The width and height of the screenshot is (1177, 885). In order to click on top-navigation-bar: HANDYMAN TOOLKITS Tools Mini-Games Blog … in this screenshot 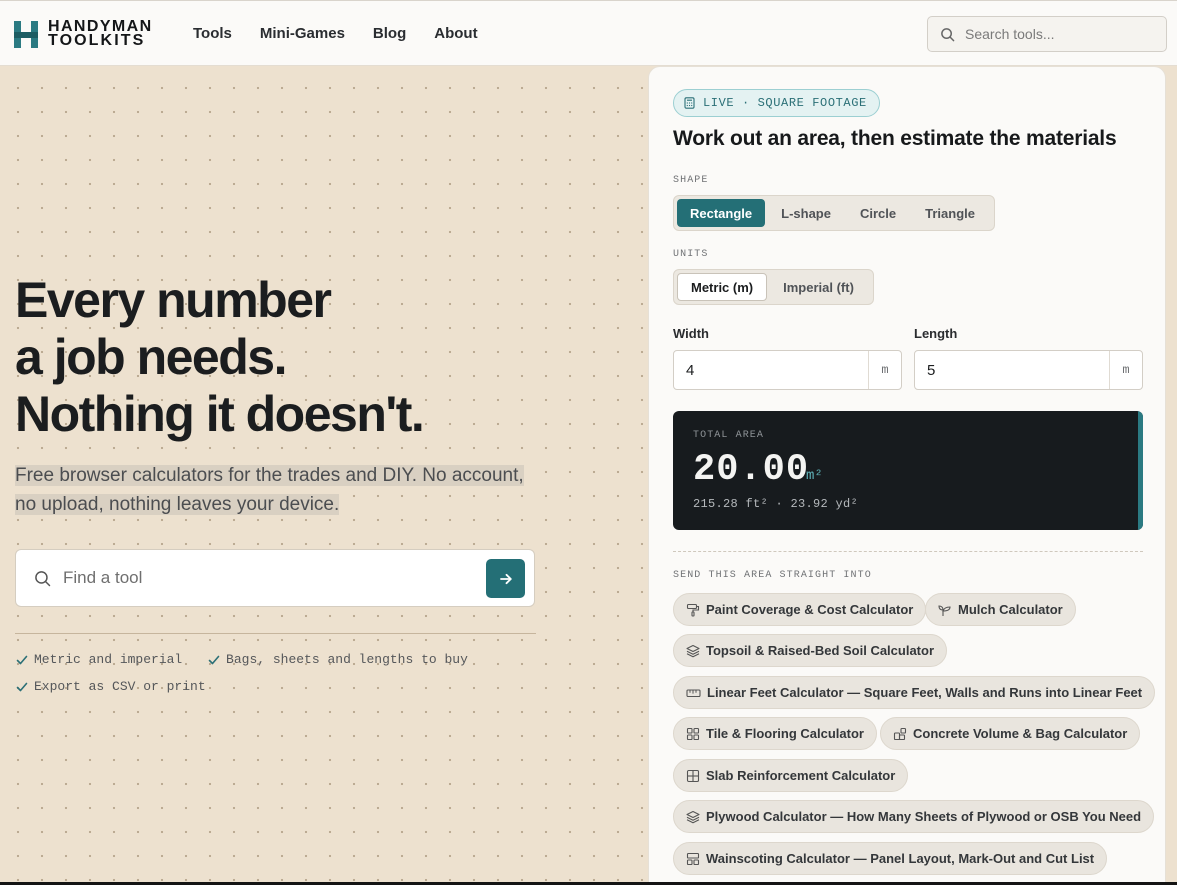, I will do `click(588, 33)`.